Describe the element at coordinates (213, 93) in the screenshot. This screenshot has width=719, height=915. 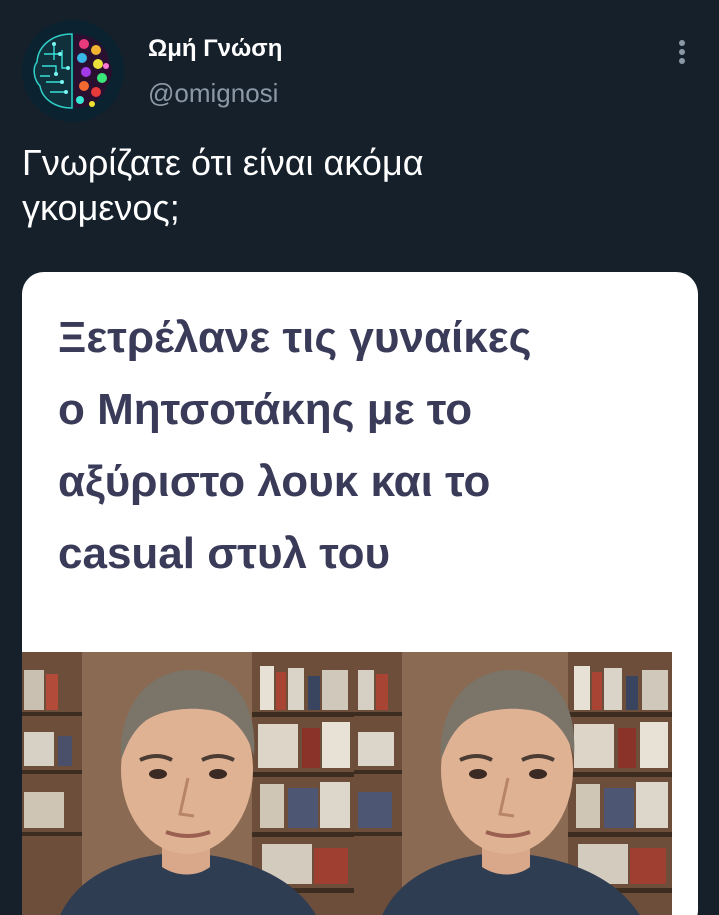
I see `user-handle: @omignosi` at that location.